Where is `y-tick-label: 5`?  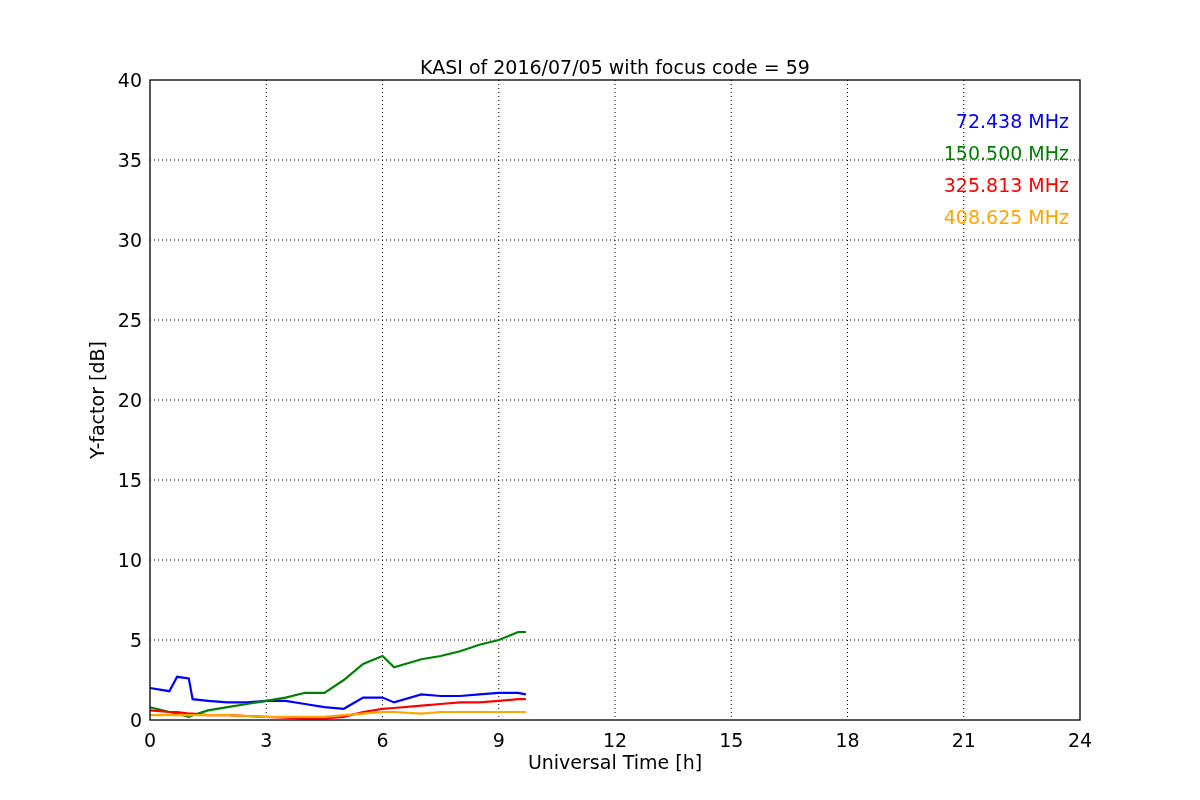
y-tick-label: 5 is located at coordinates (135, 640).